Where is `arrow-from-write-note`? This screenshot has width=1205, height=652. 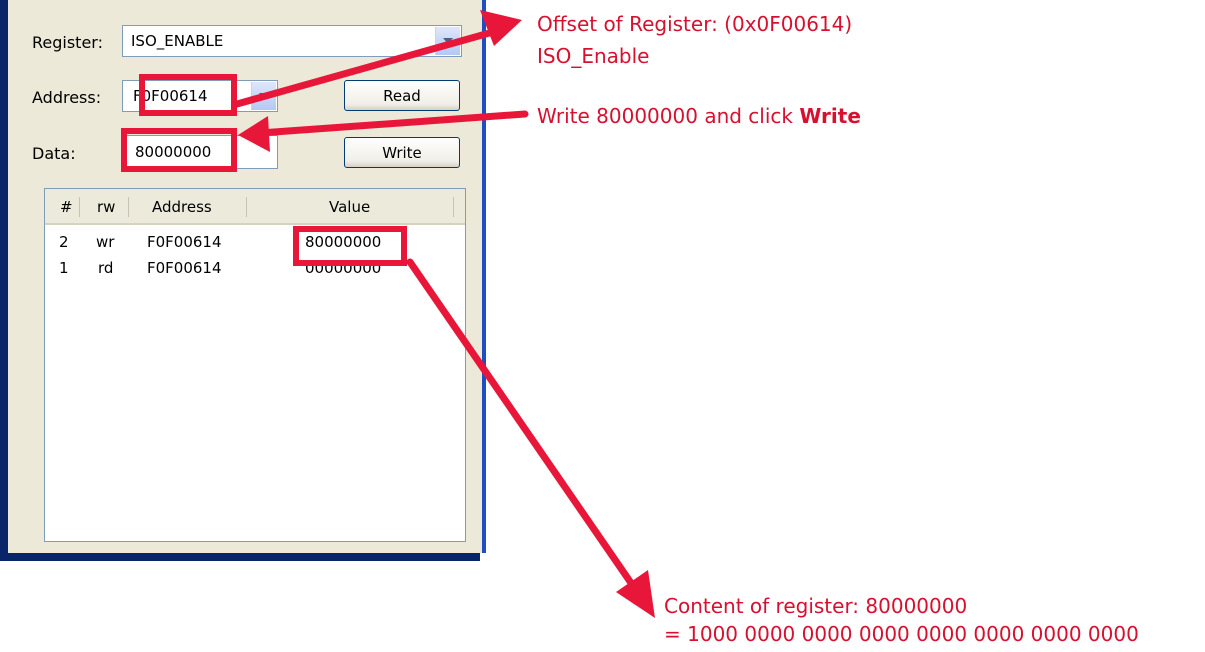
arrow-from-write-note is located at coordinates (392, 123).